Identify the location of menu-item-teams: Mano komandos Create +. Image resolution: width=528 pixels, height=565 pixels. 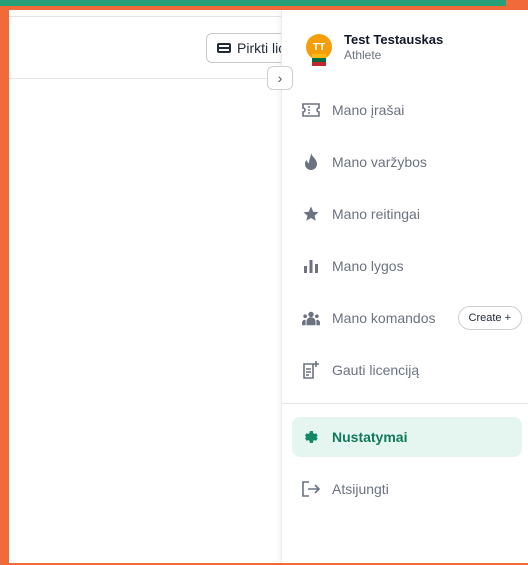
(407, 318).